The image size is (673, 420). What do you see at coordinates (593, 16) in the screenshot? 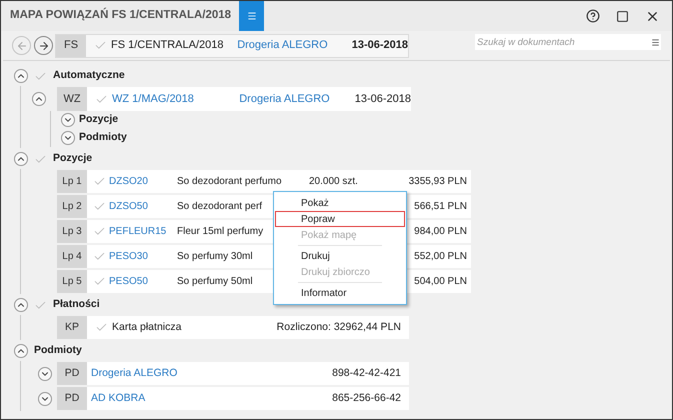
I see `help-icon` at bounding box center [593, 16].